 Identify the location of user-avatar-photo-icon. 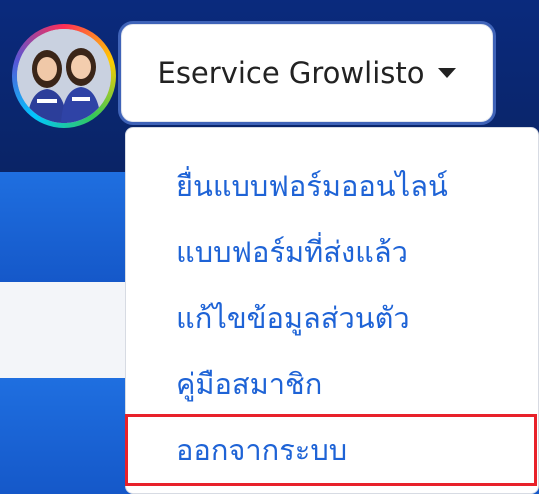
(64, 76).